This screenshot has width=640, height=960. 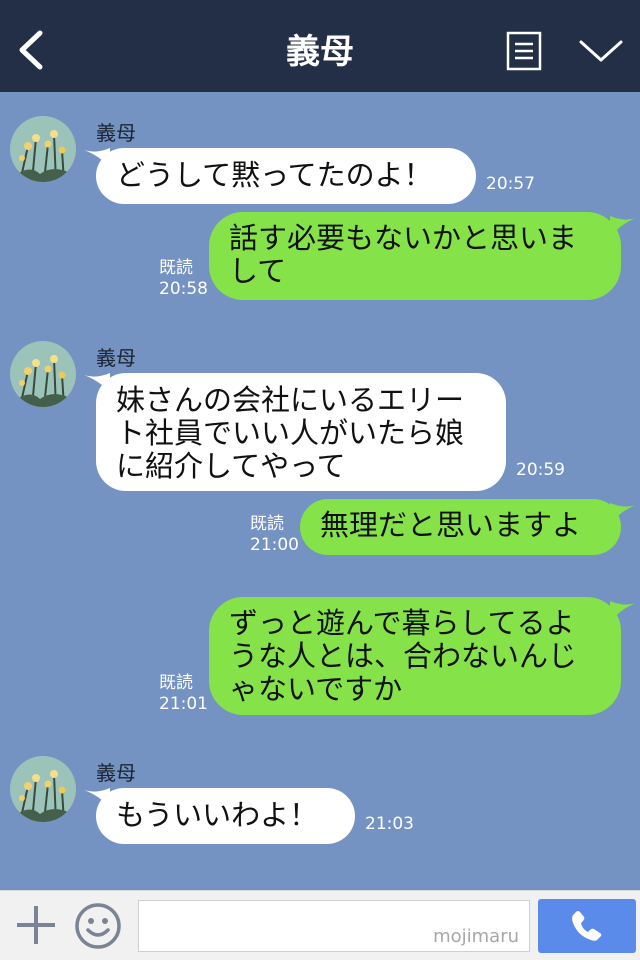 I want to click on read-receipt: 既読 20:58, so click(x=183, y=279).